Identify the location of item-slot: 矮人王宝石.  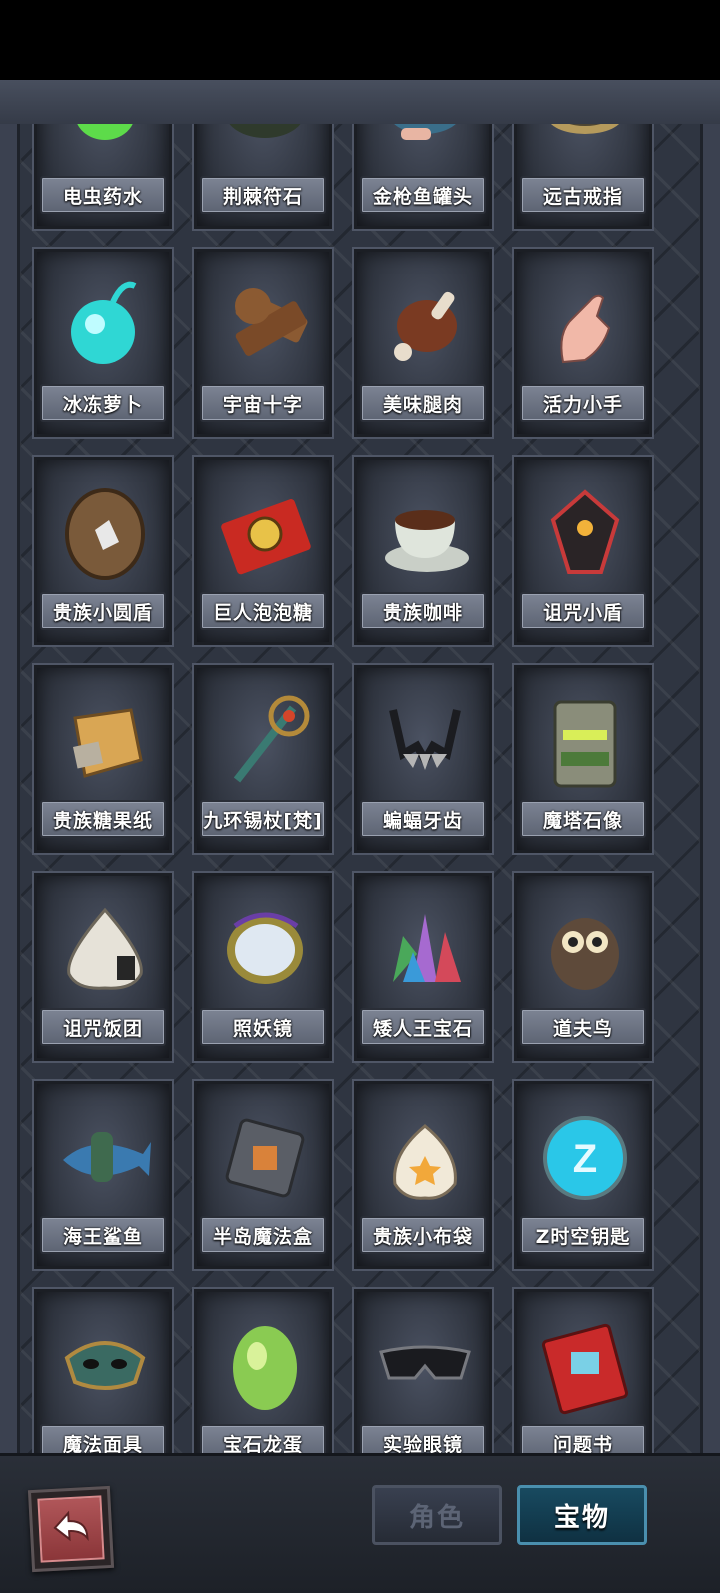
(423, 967).